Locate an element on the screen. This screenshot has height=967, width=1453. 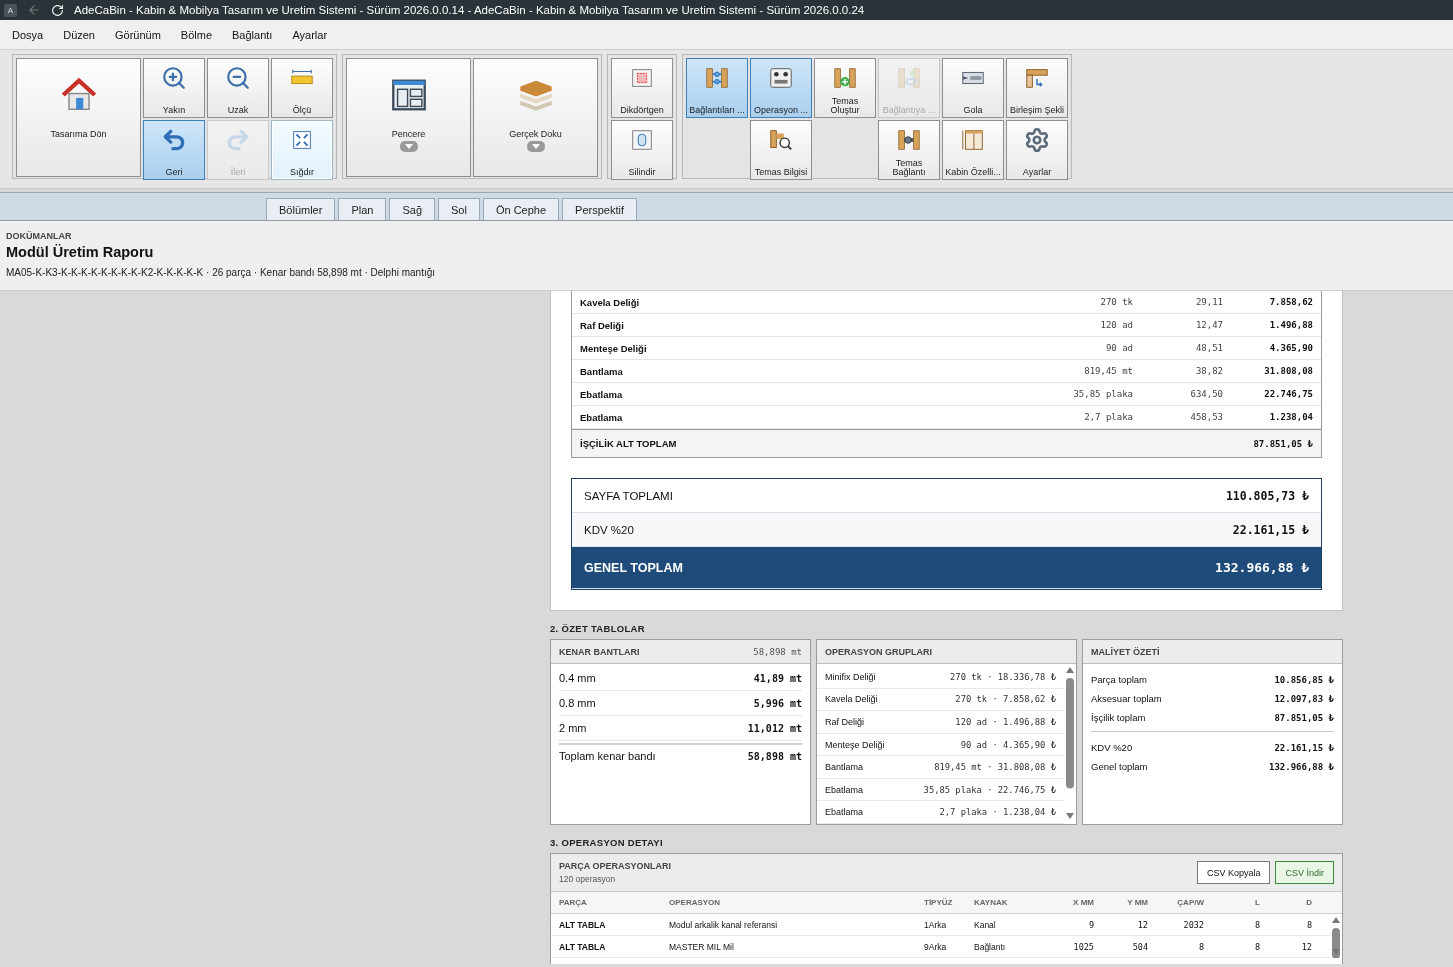
band-label: 0.4 mm is located at coordinates (577, 678).